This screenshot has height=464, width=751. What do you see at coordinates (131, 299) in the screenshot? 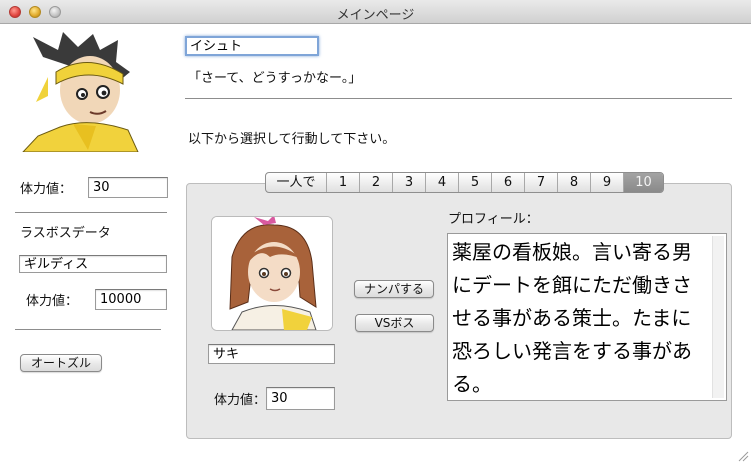
I see `boss-hp-field: 10000` at bounding box center [131, 299].